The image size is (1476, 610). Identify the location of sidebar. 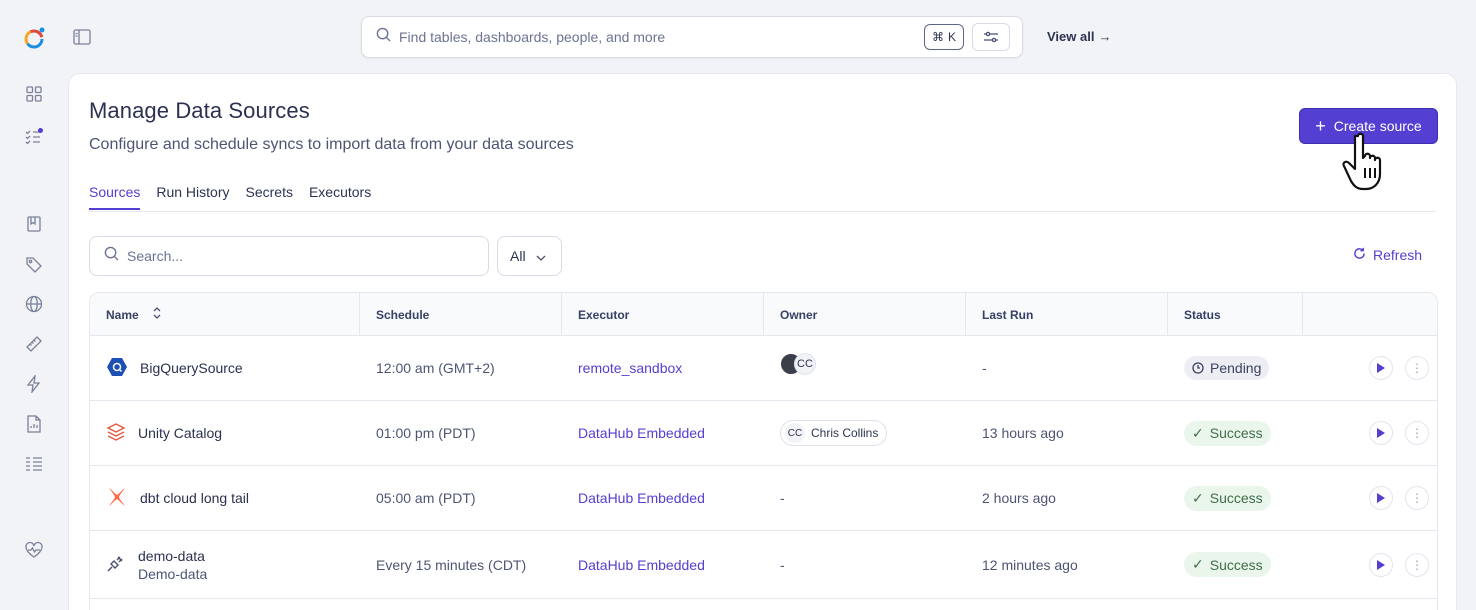
(34, 305).